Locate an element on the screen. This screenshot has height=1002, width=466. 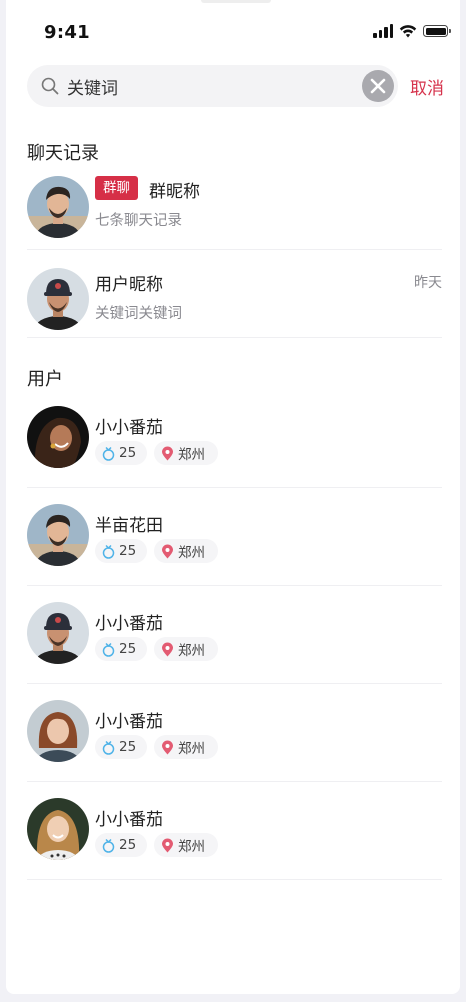
user-name: 半亩花田 is located at coordinates (129, 526).